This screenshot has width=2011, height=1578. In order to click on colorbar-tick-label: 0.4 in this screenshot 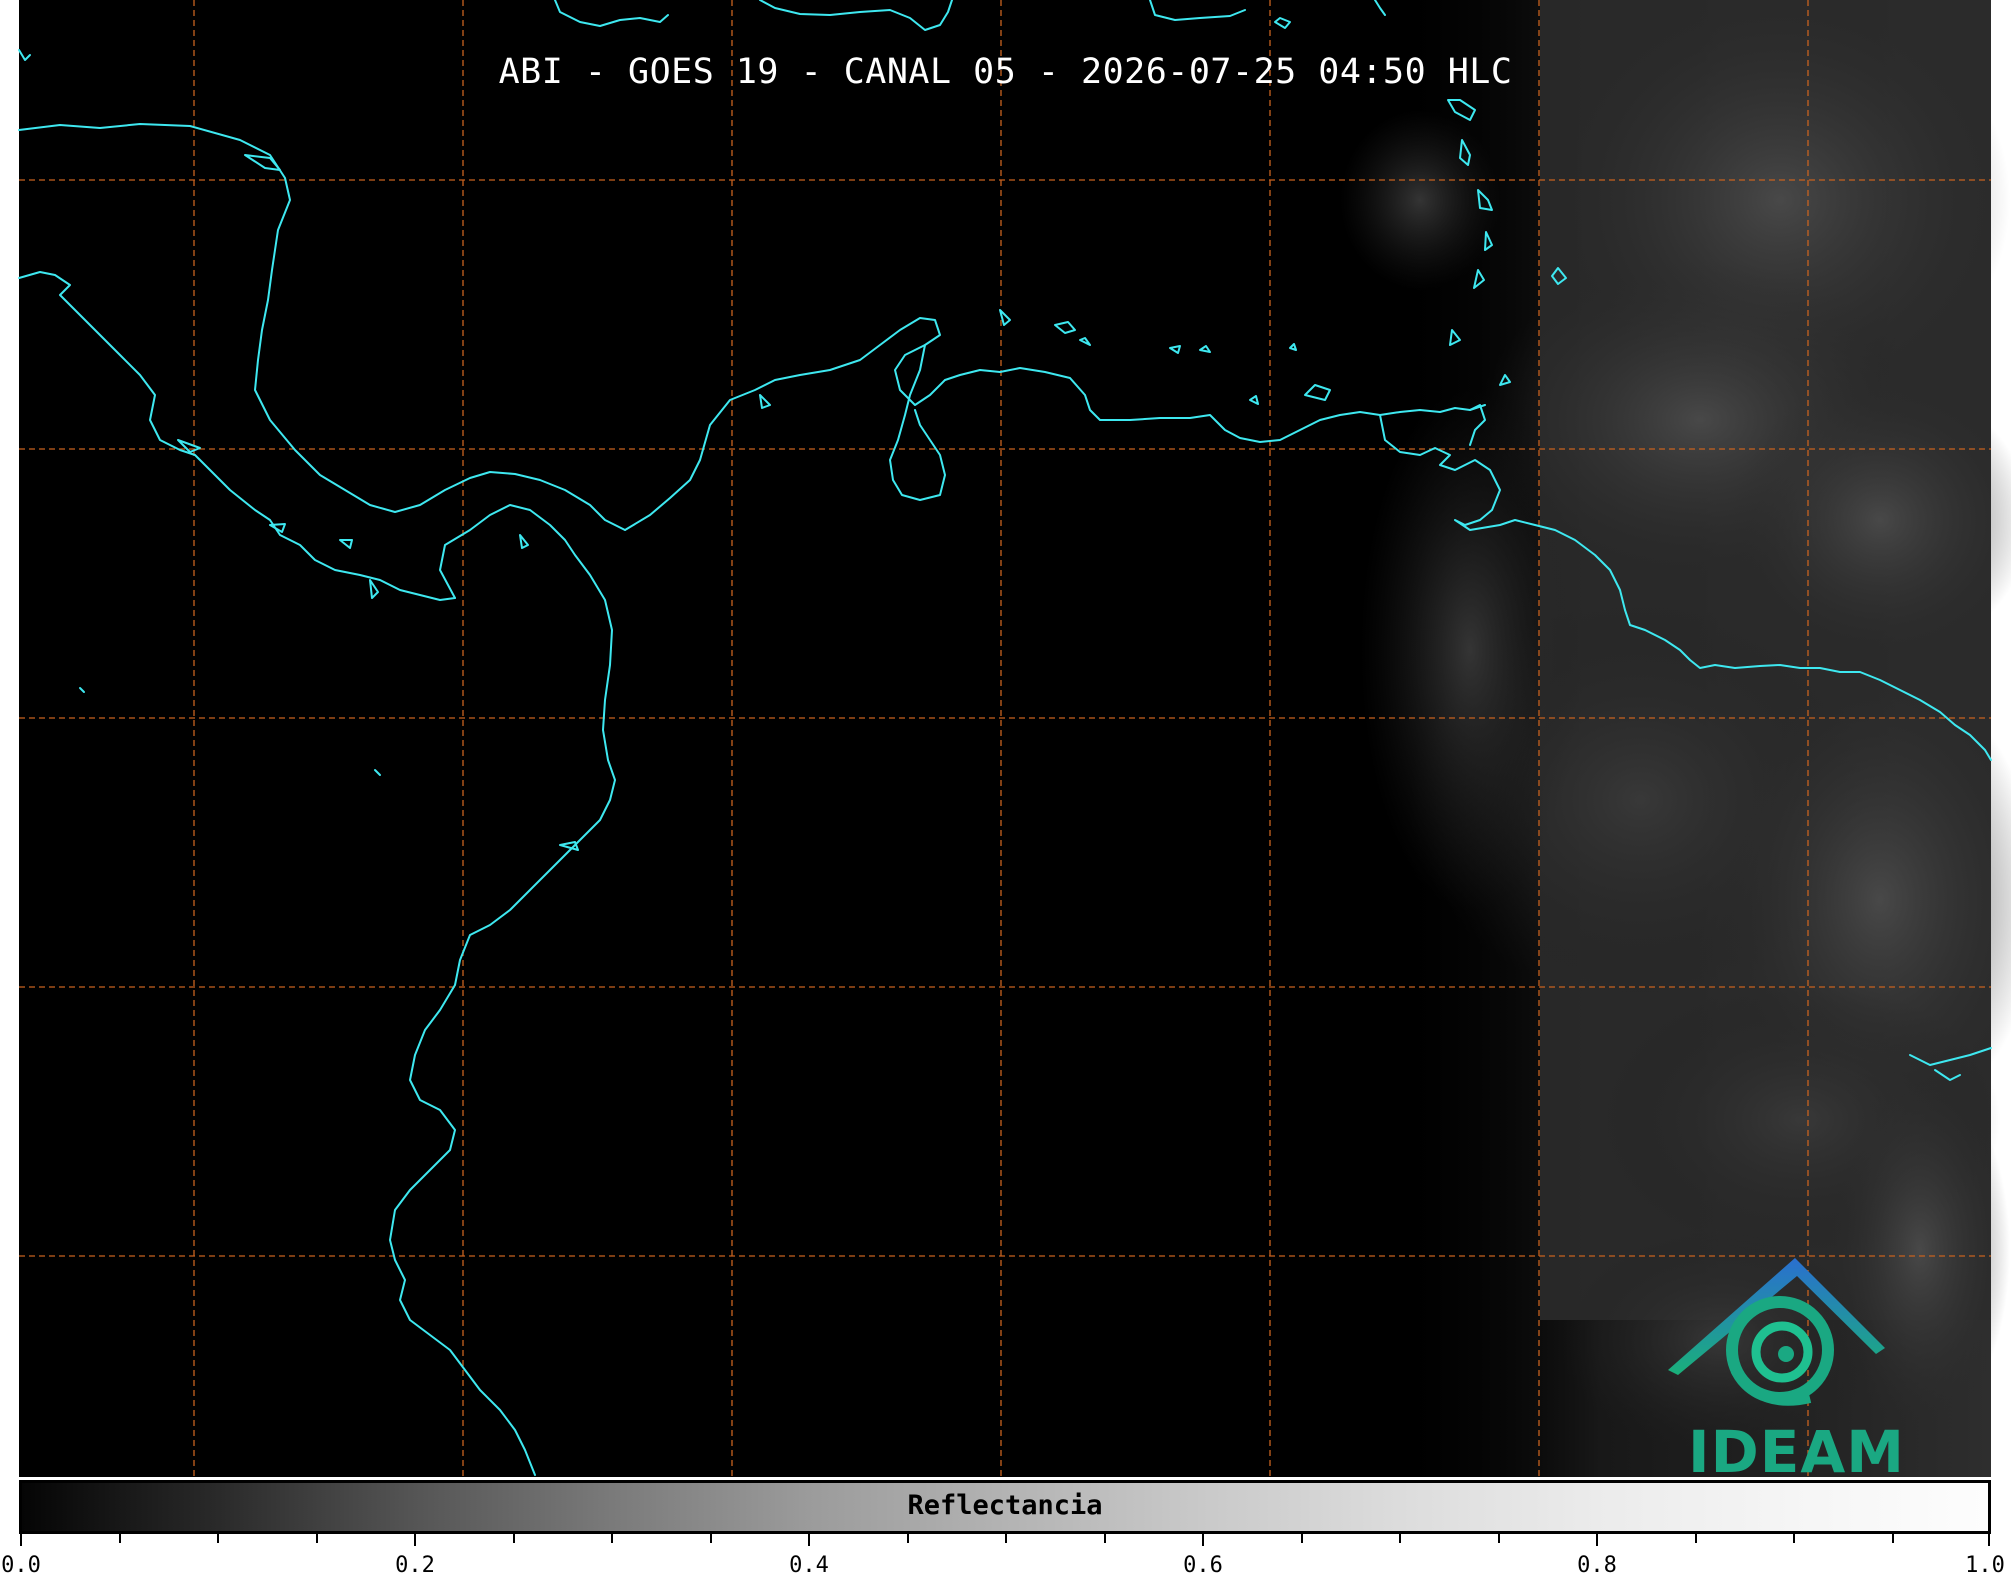, I will do `click(809, 1565)`.